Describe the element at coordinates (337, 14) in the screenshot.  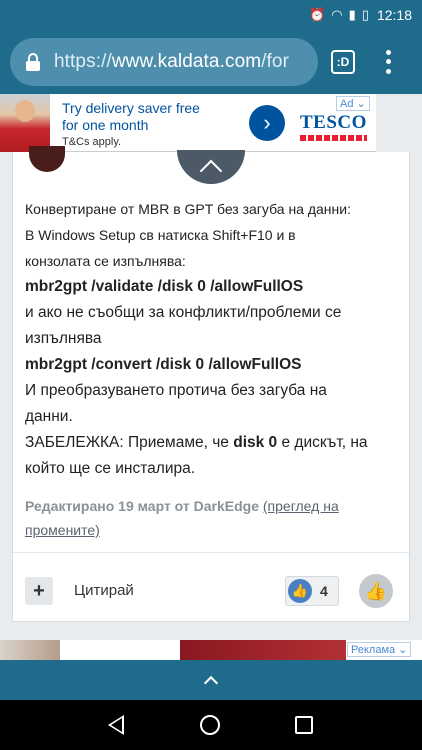
I see `wifi-icon: ◠` at that location.